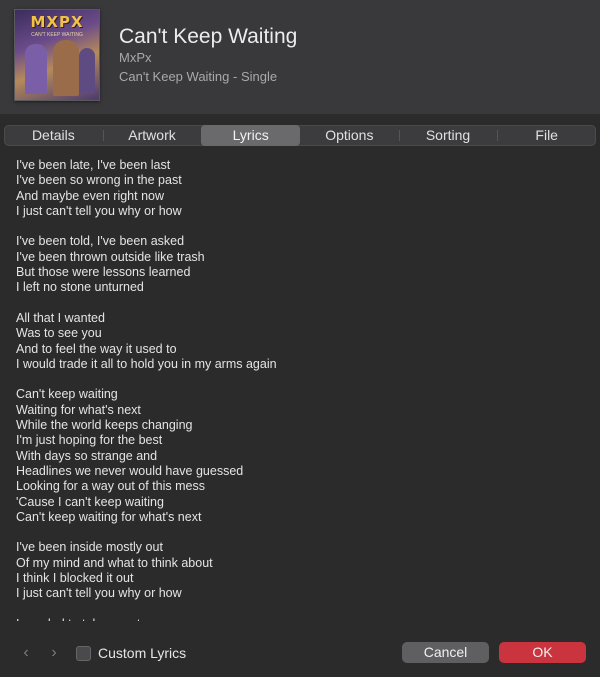 The height and width of the screenshot is (677, 600). What do you see at coordinates (135, 57) in the screenshot?
I see `song-artist: MxPx` at bounding box center [135, 57].